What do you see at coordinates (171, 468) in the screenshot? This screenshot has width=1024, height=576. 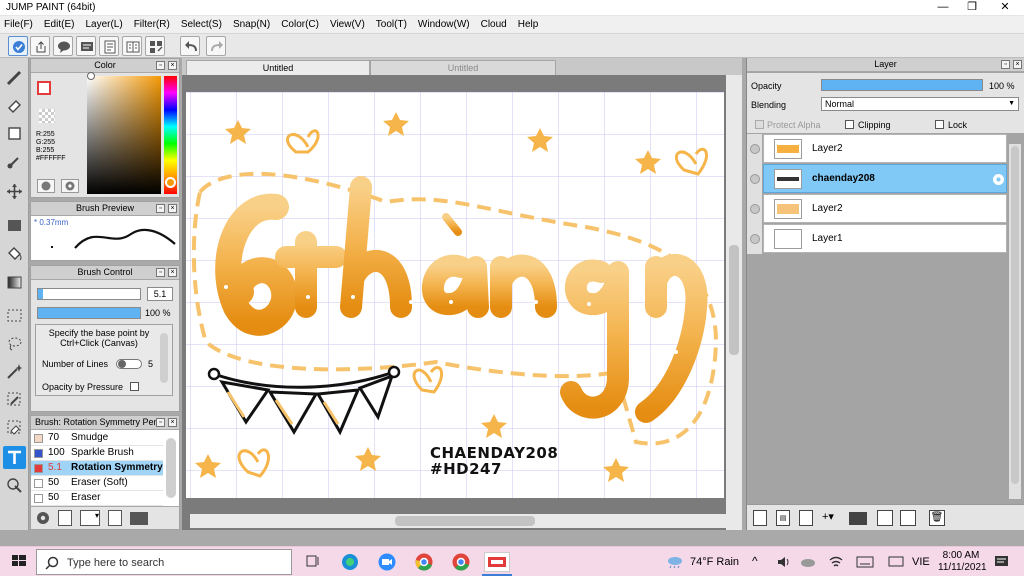 I see `brush-list-scrollbar` at bounding box center [171, 468].